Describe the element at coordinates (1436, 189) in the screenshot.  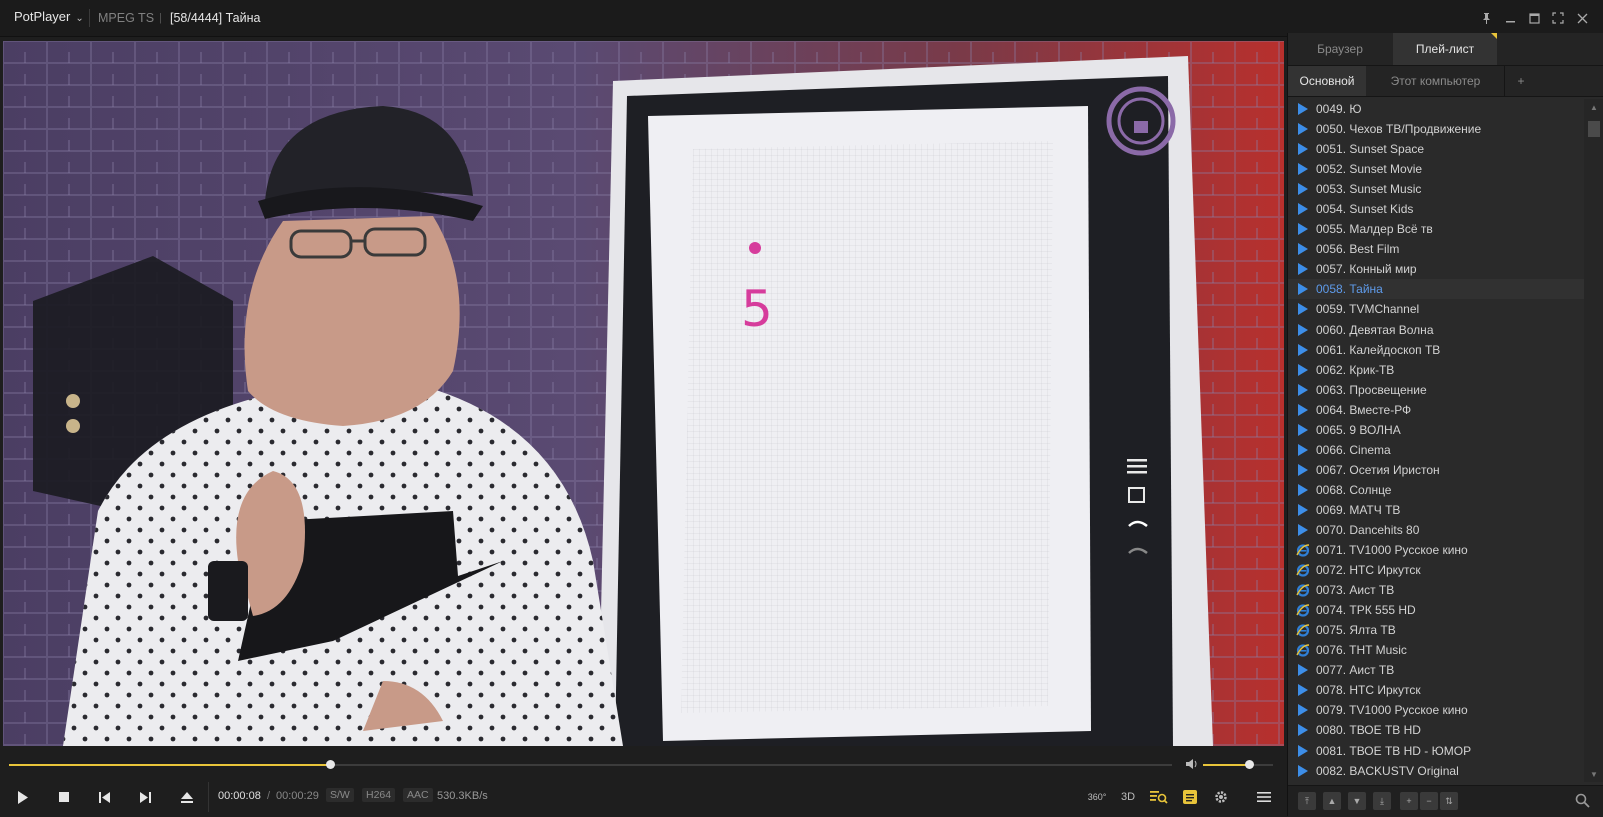
I see `playlist-item: 0053. Sunset Music` at that location.